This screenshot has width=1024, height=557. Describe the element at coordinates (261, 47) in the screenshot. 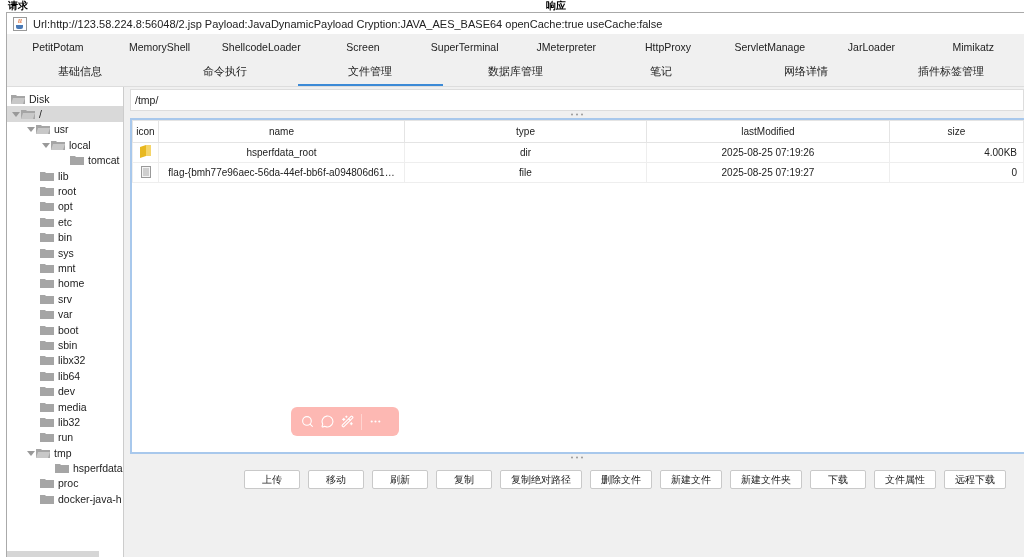

I see `plugin-tab: ShellcodeLoader` at that location.